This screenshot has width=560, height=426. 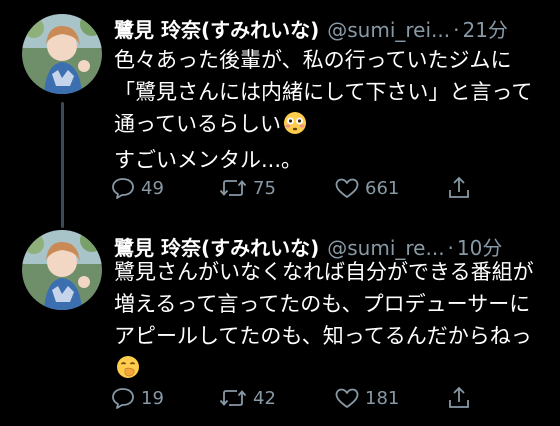 What do you see at coordinates (382, 188) in the screenshot?
I see `like-count: 661` at bounding box center [382, 188].